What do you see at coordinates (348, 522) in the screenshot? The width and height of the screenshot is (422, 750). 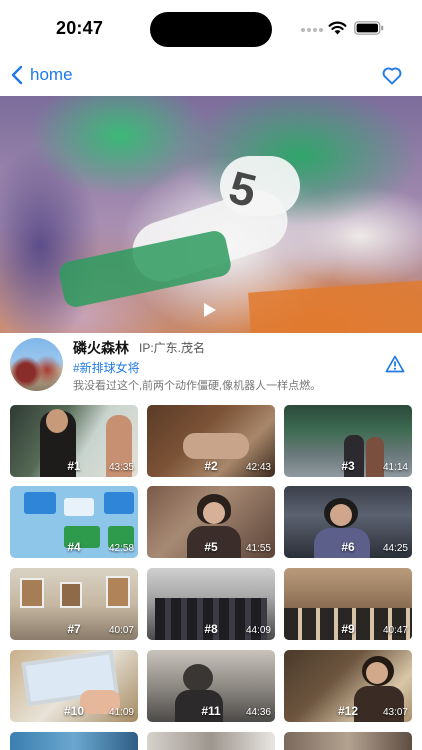 I see `episode-thumbnail: #6 44:25` at bounding box center [348, 522].